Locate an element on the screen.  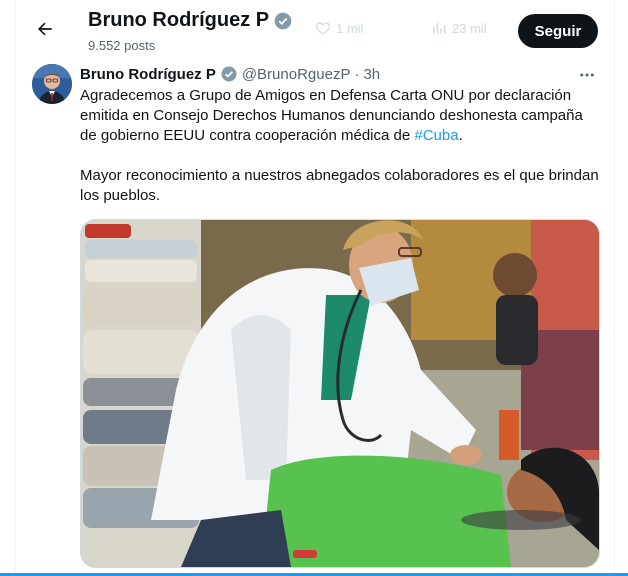
tweet-meta: Bruno Rodríguez P @BrunoRguezP · 3h is located at coordinates (230, 74).